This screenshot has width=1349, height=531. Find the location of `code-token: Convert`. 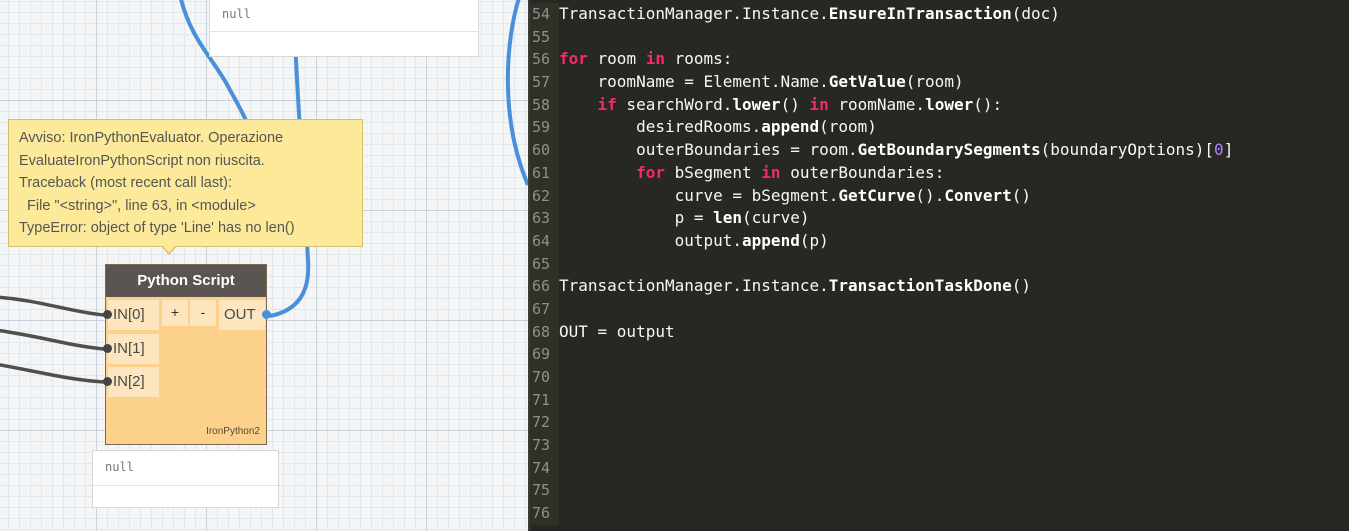

code-token: Convert is located at coordinates (978, 195).